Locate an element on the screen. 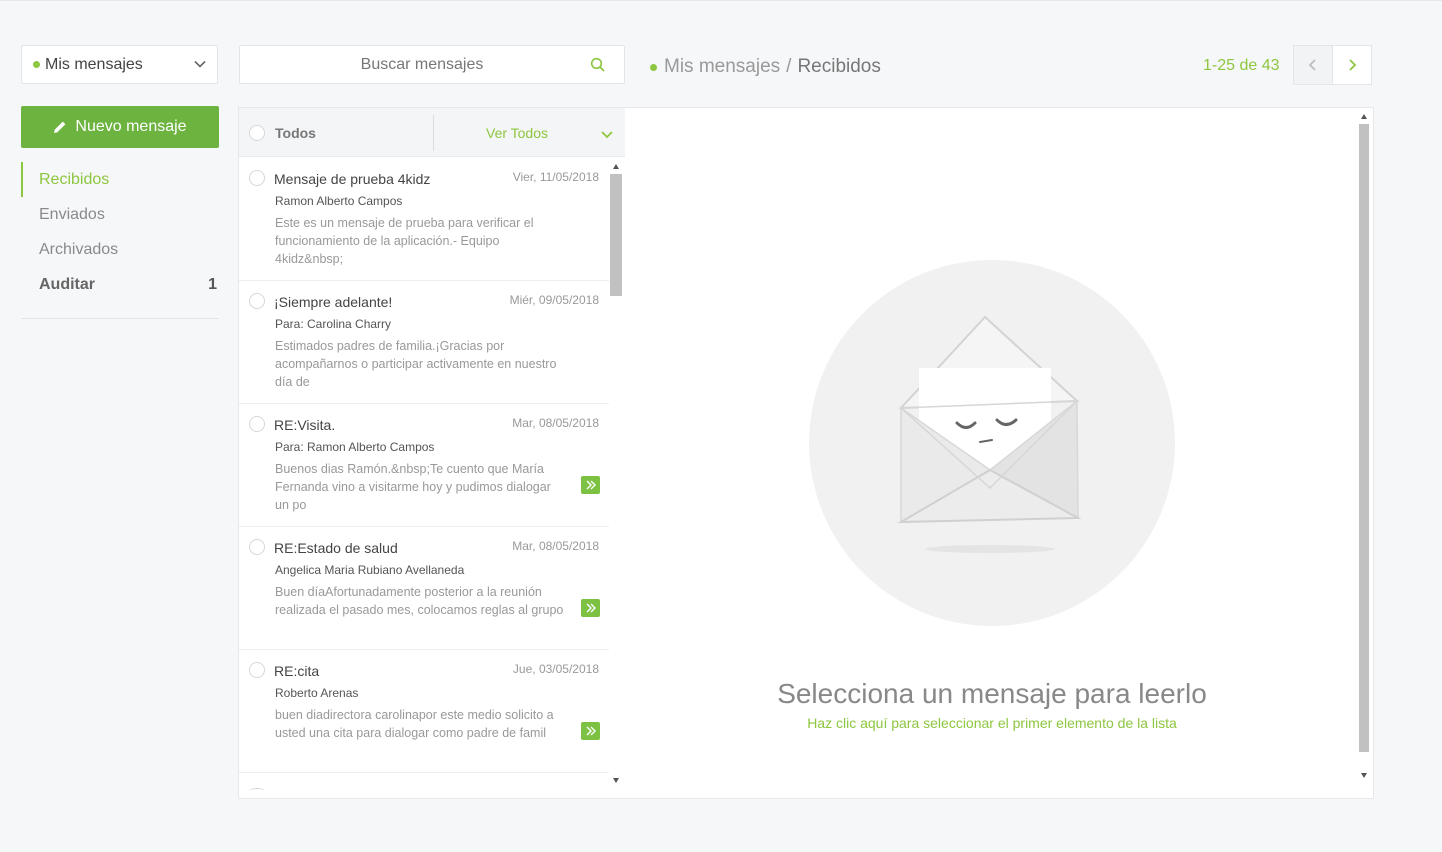 The image size is (1442, 852). message-sender: Angelica Maria Rubiano Avellaneda is located at coordinates (370, 570).